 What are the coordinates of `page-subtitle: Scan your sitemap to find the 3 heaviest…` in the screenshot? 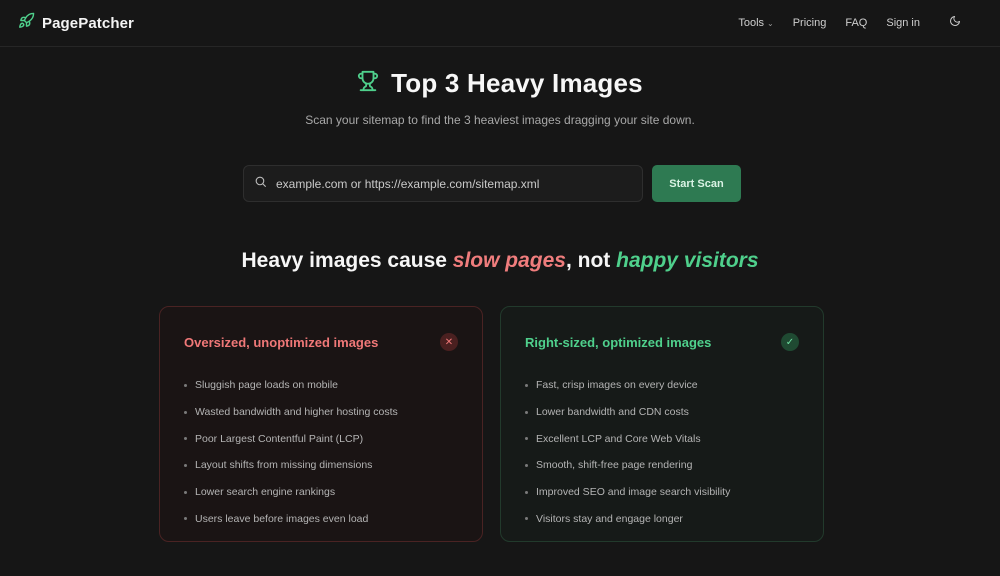 It's located at (500, 120).